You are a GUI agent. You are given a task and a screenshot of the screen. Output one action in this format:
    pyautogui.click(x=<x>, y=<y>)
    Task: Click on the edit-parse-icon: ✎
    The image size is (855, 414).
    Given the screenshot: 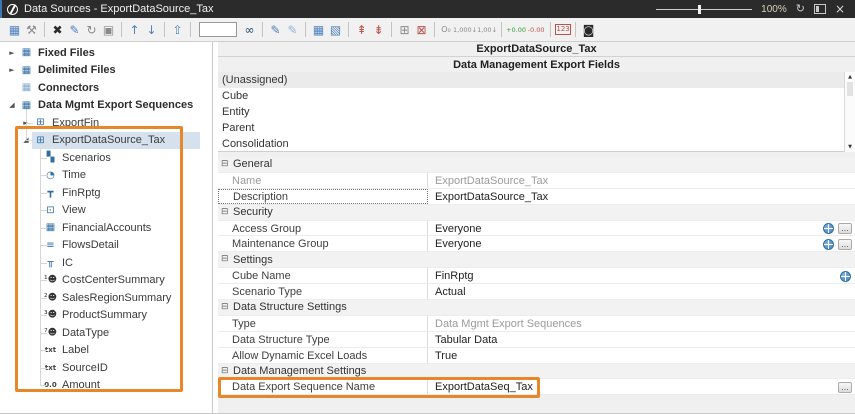 What is the action you would take?
    pyautogui.click(x=292, y=30)
    